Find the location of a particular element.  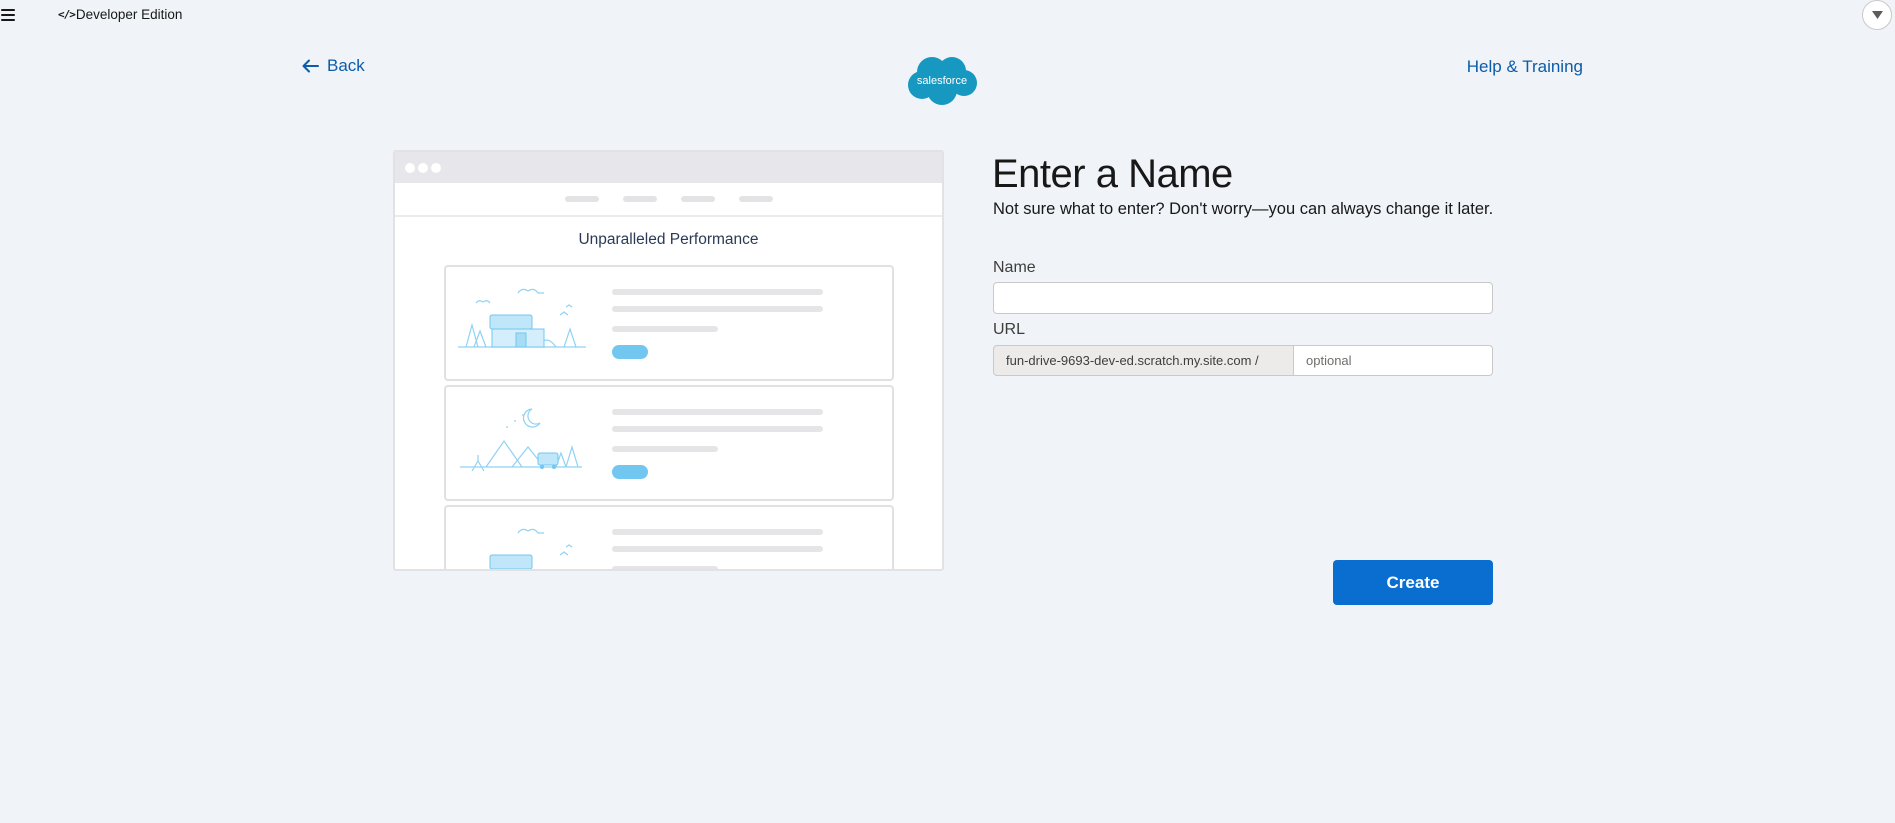

hamburger-menu-icon is located at coordinates (8, 16).